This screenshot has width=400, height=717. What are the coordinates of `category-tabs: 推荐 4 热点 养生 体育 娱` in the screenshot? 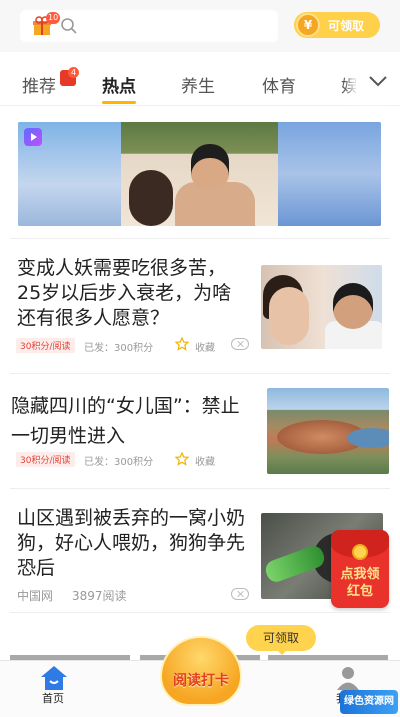 It's located at (200, 82).